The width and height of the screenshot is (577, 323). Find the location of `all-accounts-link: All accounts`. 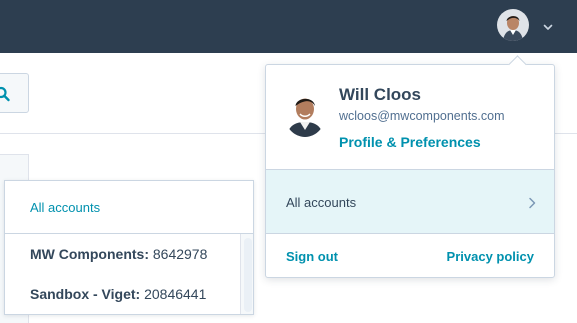

all-accounts-link: All accounts is located at coordinates (65, 207).